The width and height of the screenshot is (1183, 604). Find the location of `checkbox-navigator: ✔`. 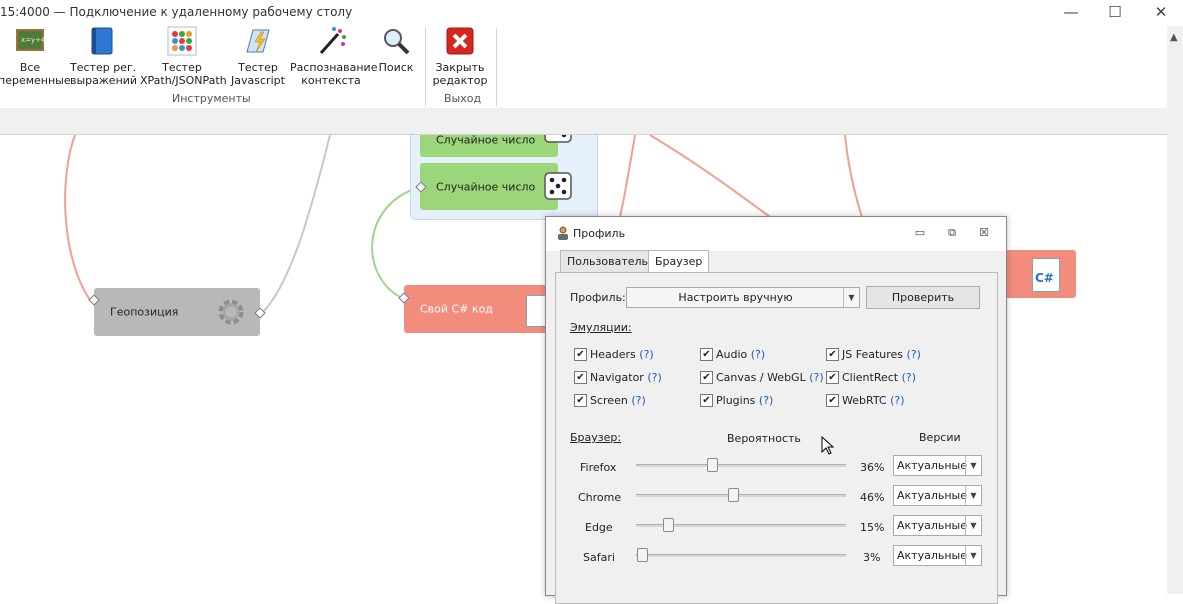

checkbox-navigator: ✔ is located at coordinates (580, 377).